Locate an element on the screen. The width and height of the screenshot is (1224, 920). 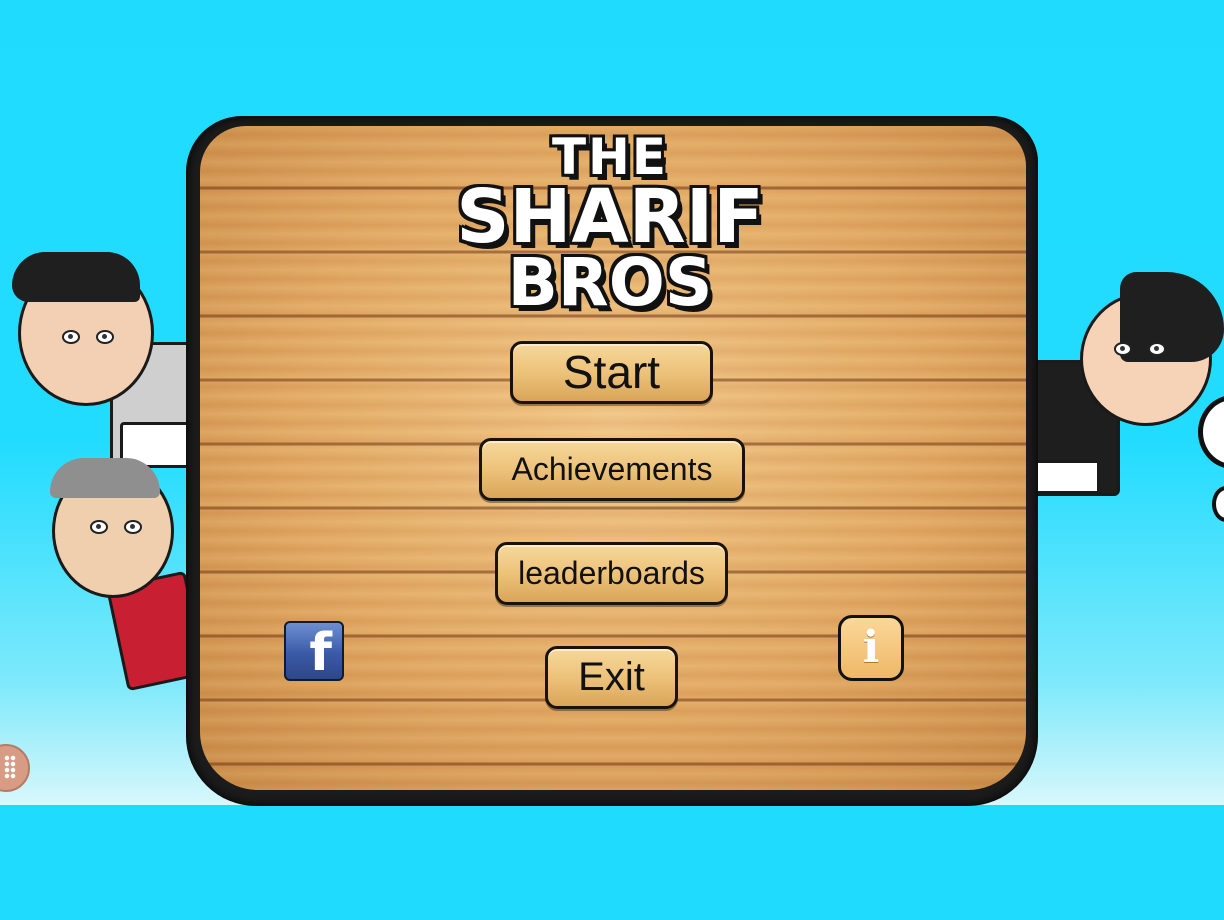
title-line-2: SHARIF is located at coordinates (610, 217).